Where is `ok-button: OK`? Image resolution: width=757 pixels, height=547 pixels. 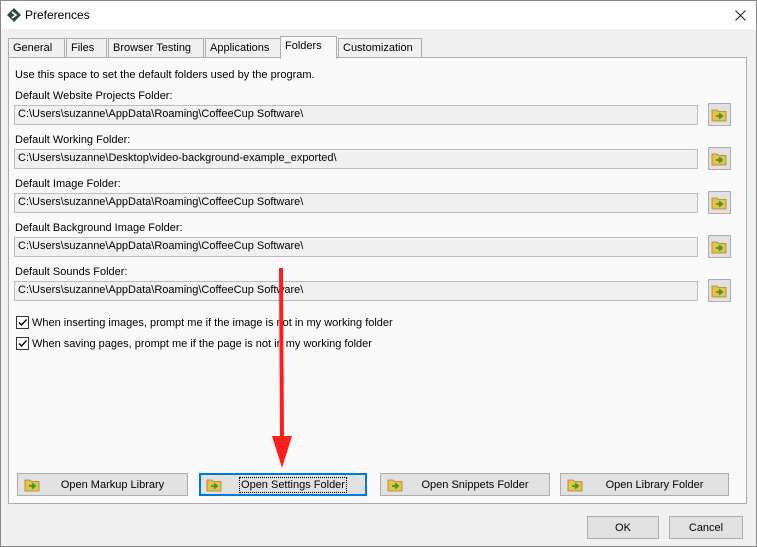
ok-button: OK is located at coordinates (623, 527).